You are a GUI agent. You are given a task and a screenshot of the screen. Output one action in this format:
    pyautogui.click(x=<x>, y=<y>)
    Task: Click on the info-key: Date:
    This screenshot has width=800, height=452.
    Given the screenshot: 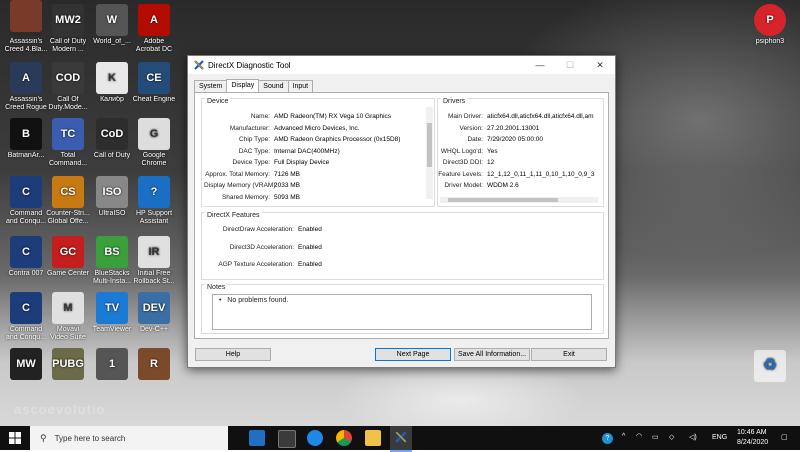 What is the action you would take?
    pyautogui.click(x=475, y=139)
    